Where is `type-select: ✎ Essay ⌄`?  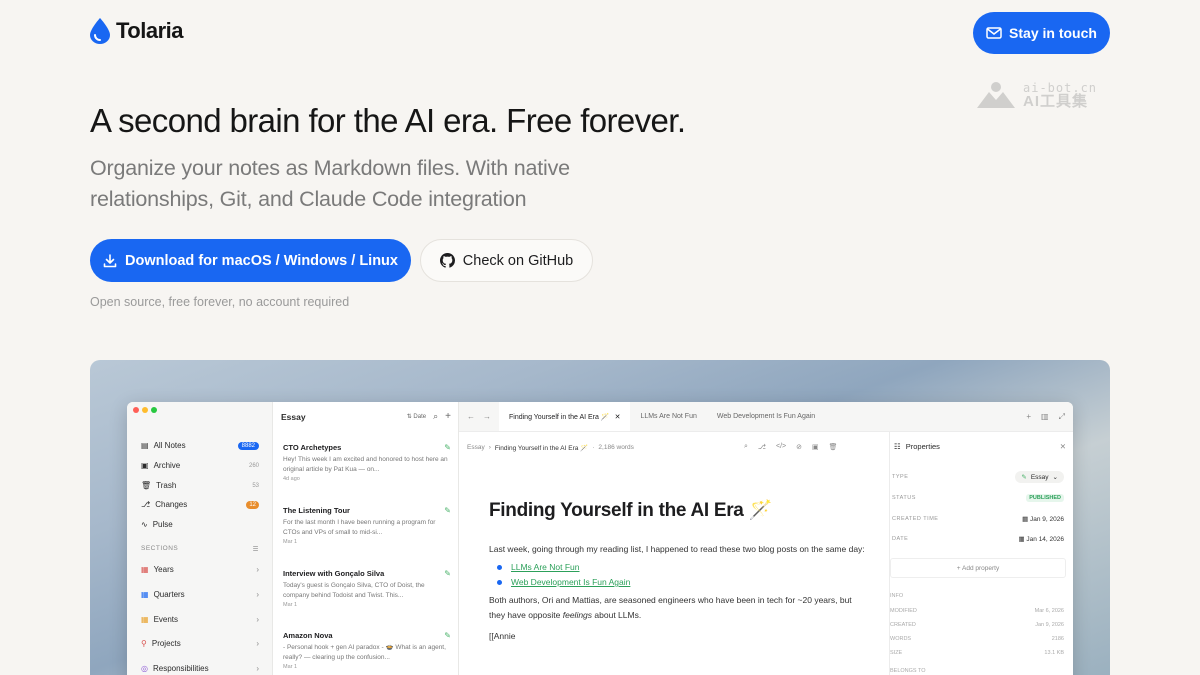
type-select: ✎ Essay ⌄ is located at coordinates (1039, 477).